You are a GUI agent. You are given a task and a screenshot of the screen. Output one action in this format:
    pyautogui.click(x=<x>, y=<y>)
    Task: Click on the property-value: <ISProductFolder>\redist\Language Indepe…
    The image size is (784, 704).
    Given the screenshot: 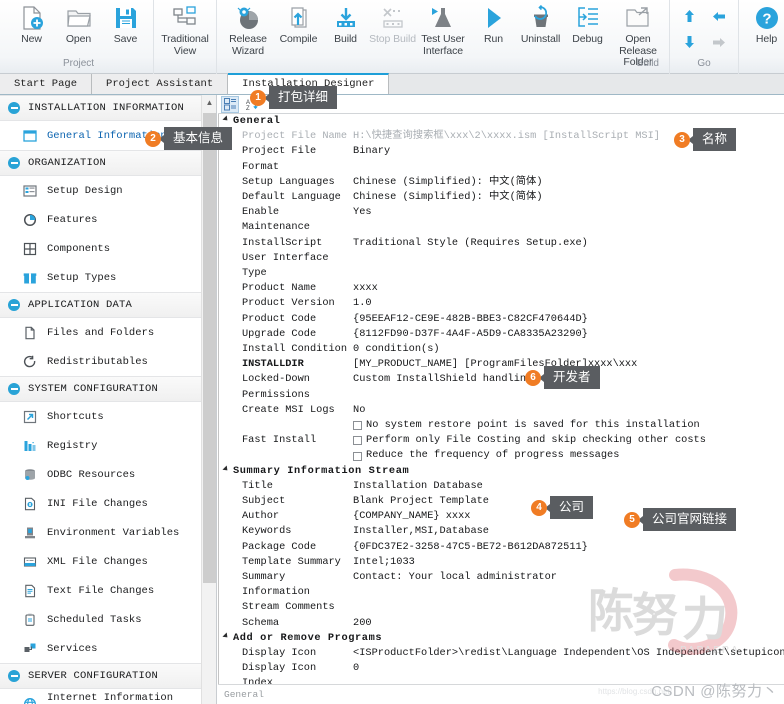 What is the action you would take?
    pyautogui.click(x=565, y=653)
    